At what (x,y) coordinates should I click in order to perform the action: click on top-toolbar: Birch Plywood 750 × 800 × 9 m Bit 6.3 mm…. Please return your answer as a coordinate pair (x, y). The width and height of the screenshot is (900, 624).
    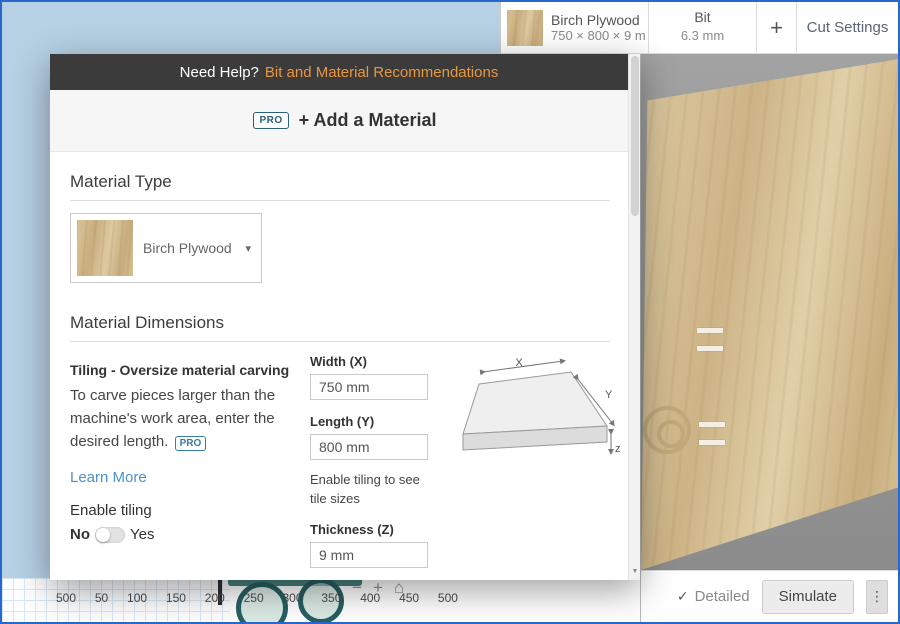
    Looking at the image, I should click on (699, 28).